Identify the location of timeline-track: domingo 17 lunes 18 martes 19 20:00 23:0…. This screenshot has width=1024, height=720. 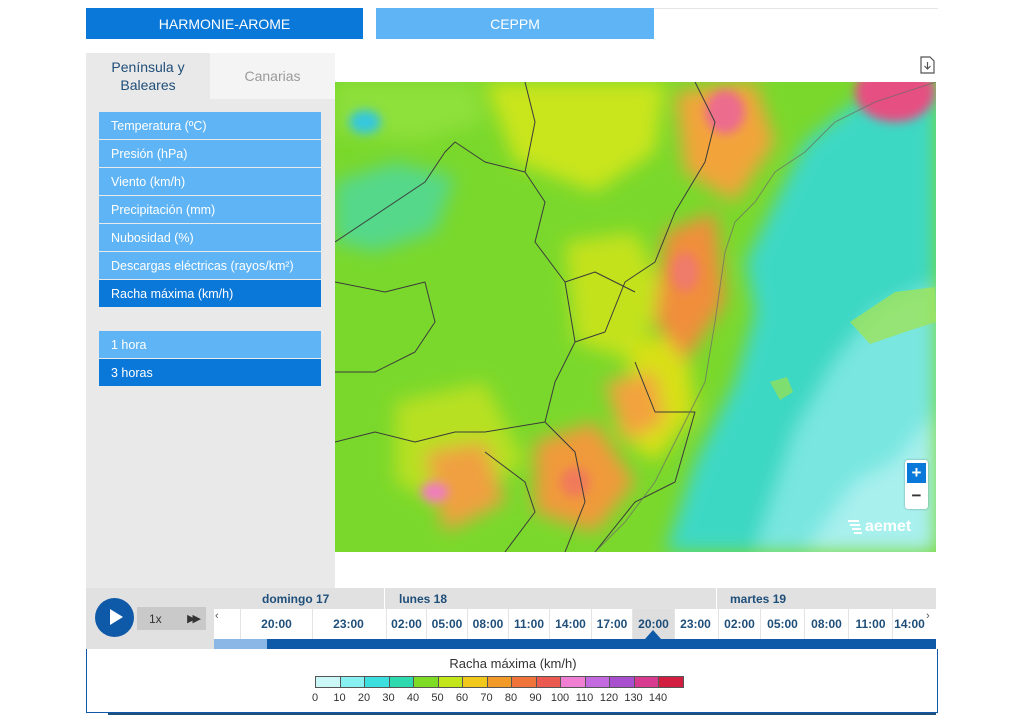
(575, 618).